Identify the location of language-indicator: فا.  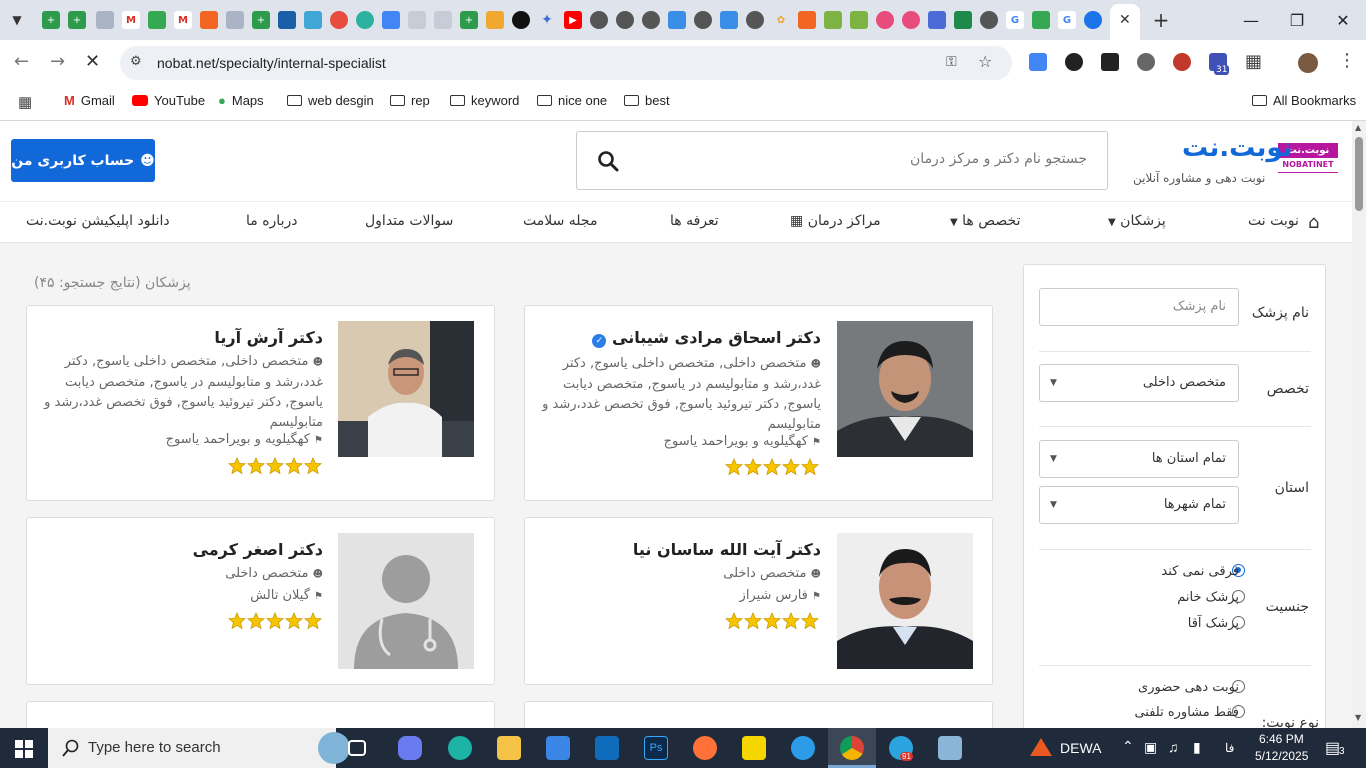
(1229, 748).